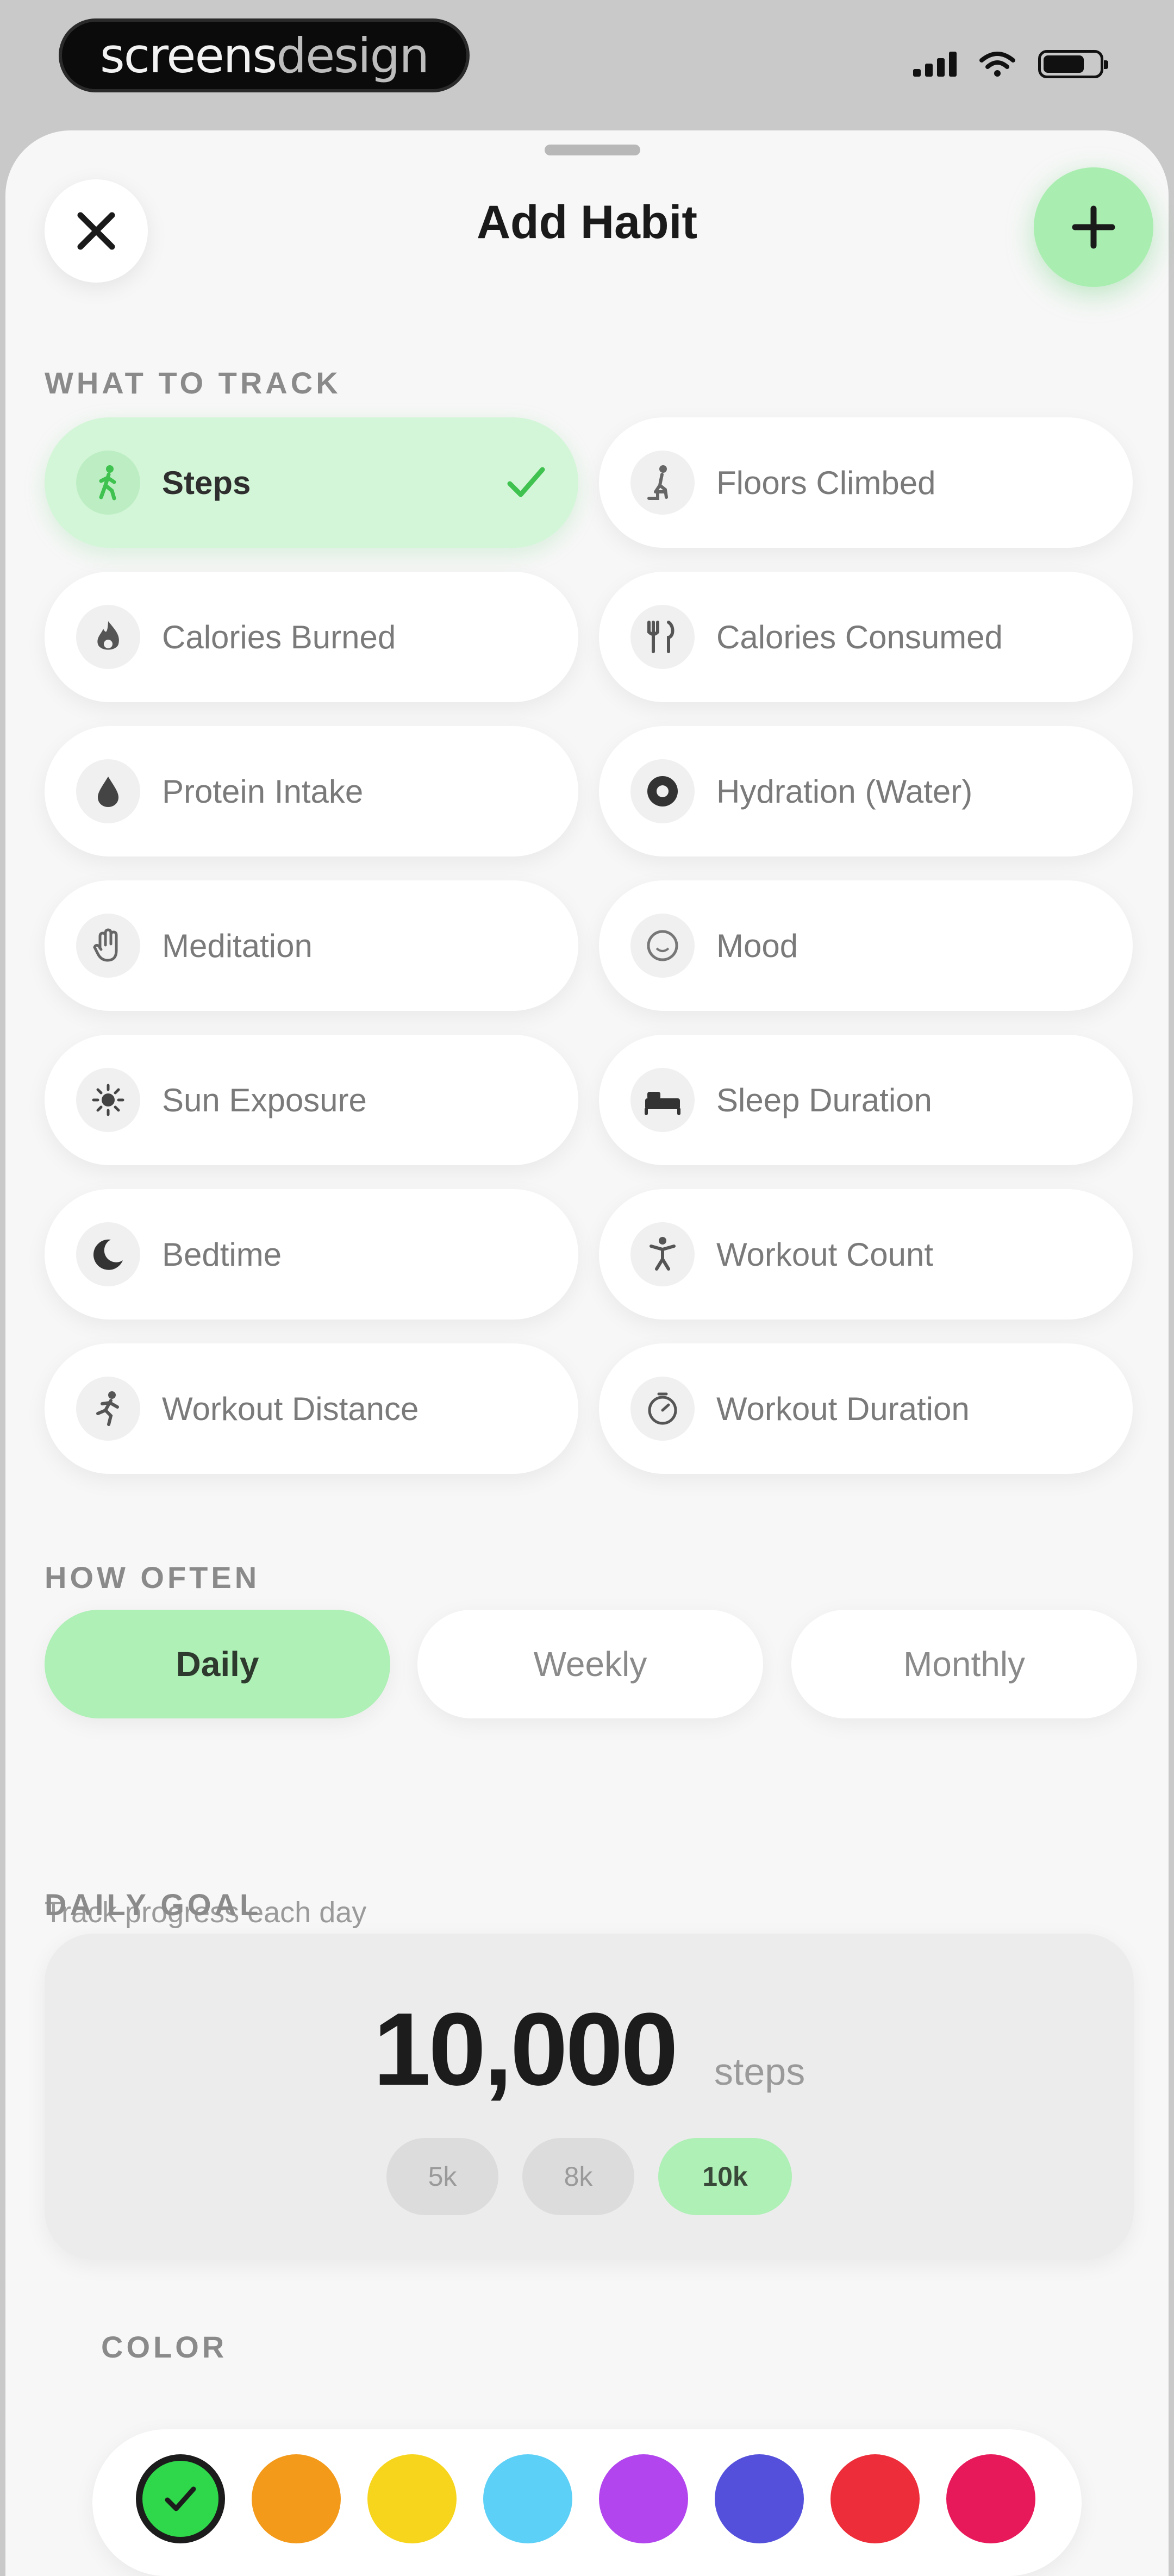 The image size is (1174, 2576). I want to click on goal-value-display: 10,000 steps, so click(589, 2049).